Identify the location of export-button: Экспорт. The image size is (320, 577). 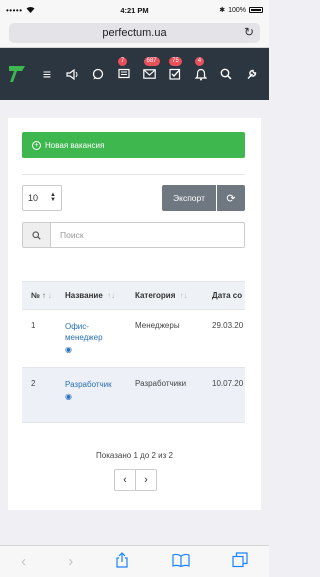
(189, 198).